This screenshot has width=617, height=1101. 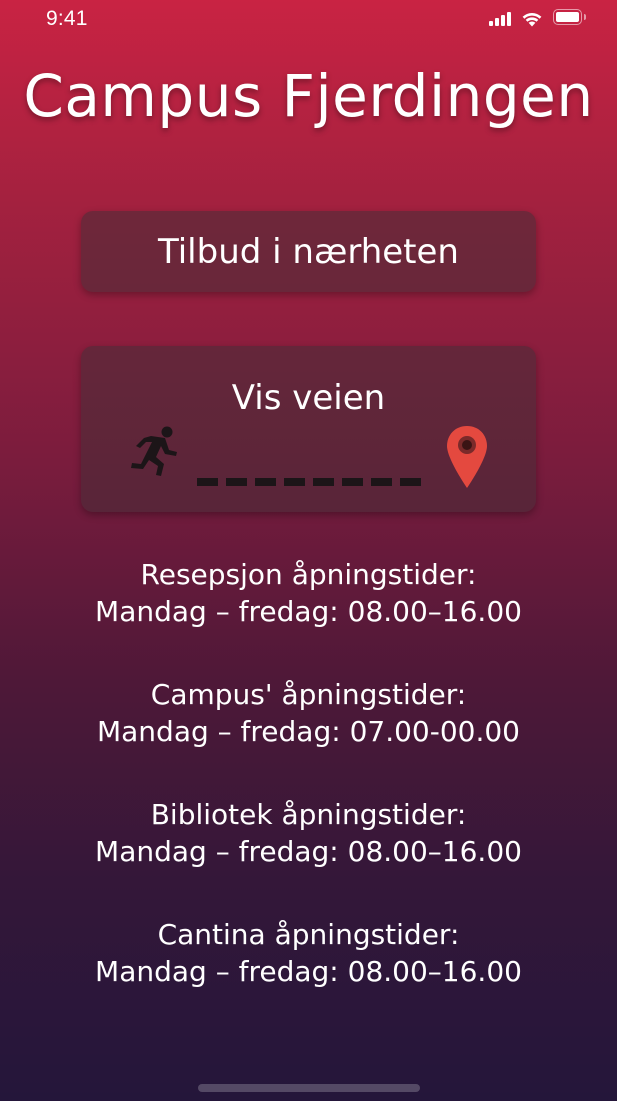 I want to click on library-hours-heading: Bibliotek åpningstider:, so click(x=308, y=814).